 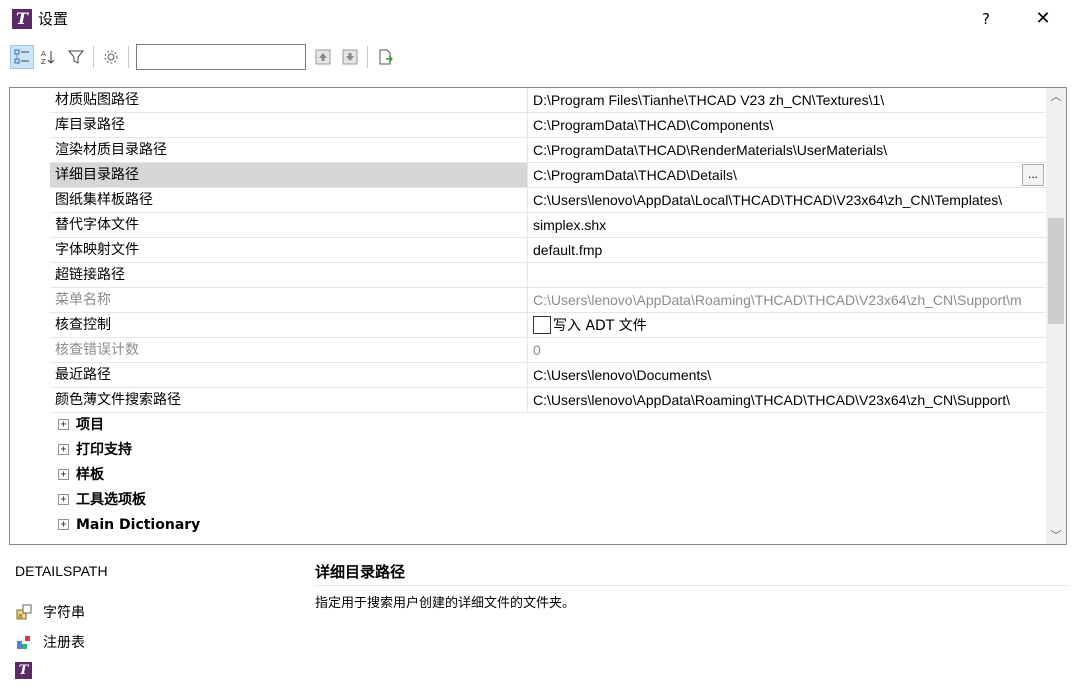 I want to click on property-value: simplex.shx, so click(x=787, y=225).